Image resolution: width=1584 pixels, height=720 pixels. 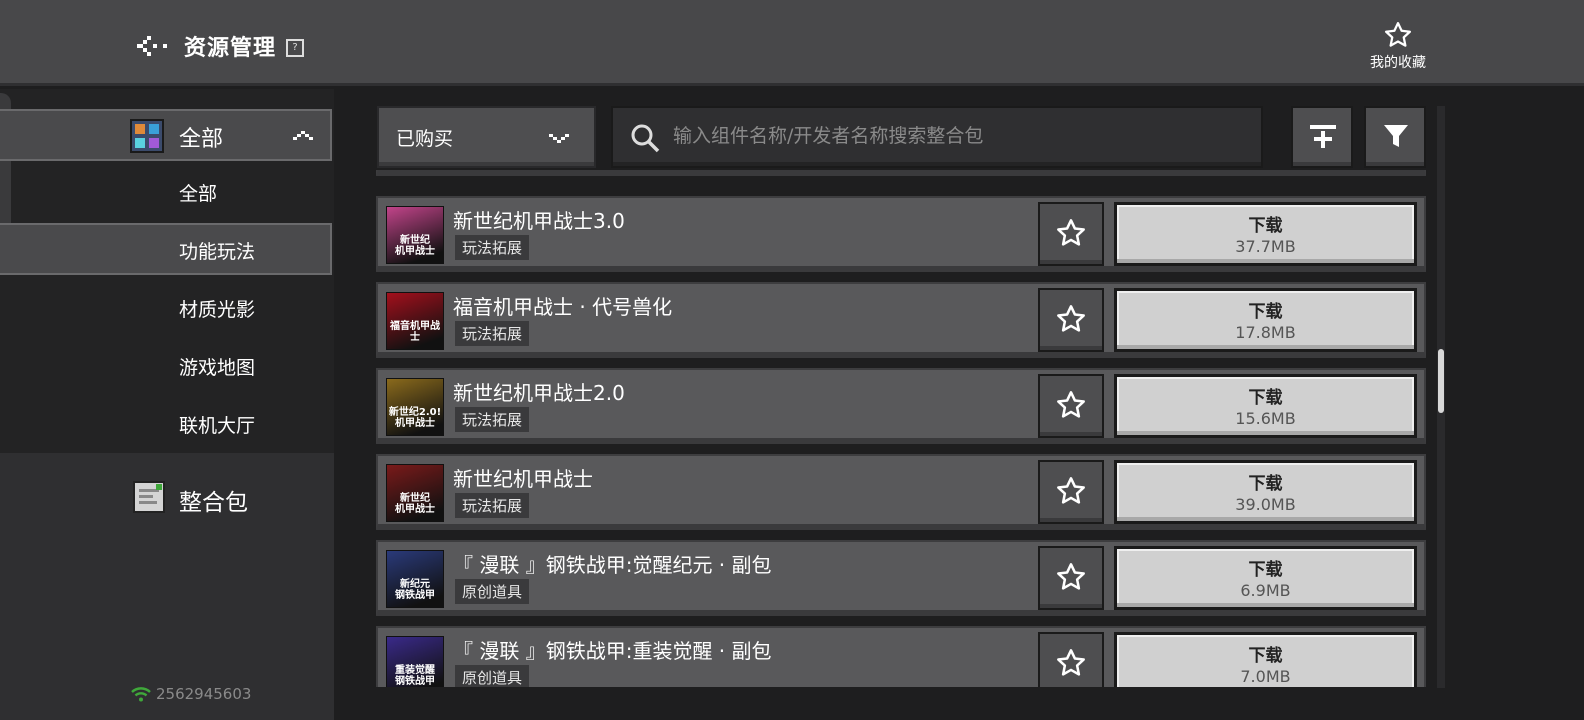 I want to click on resource-title: 新世纪机甲战士3.0, so click(x=539, y=221).